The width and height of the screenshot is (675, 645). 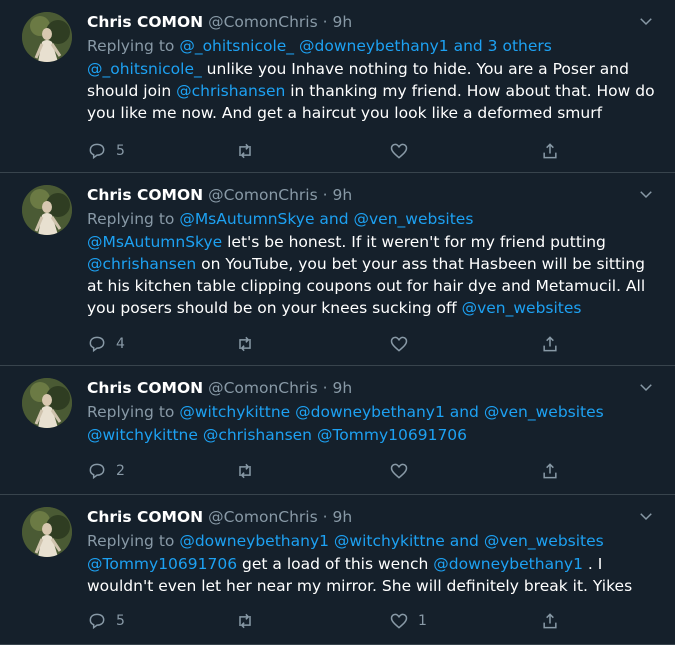 What do you see at coordinates (500, 46) in the screenshot?
I see `mention-link: and 3 others` at bounding box center [500, 46].